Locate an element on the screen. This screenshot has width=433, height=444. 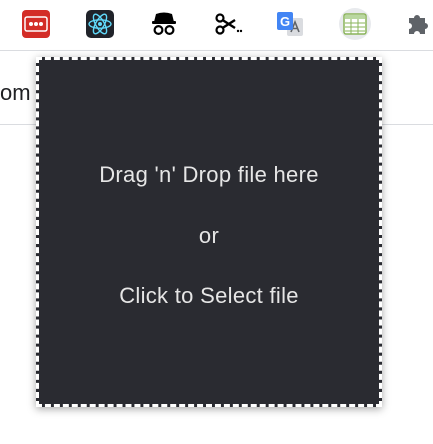
dropzone-or-text: or is located at coordinates (209, 235).